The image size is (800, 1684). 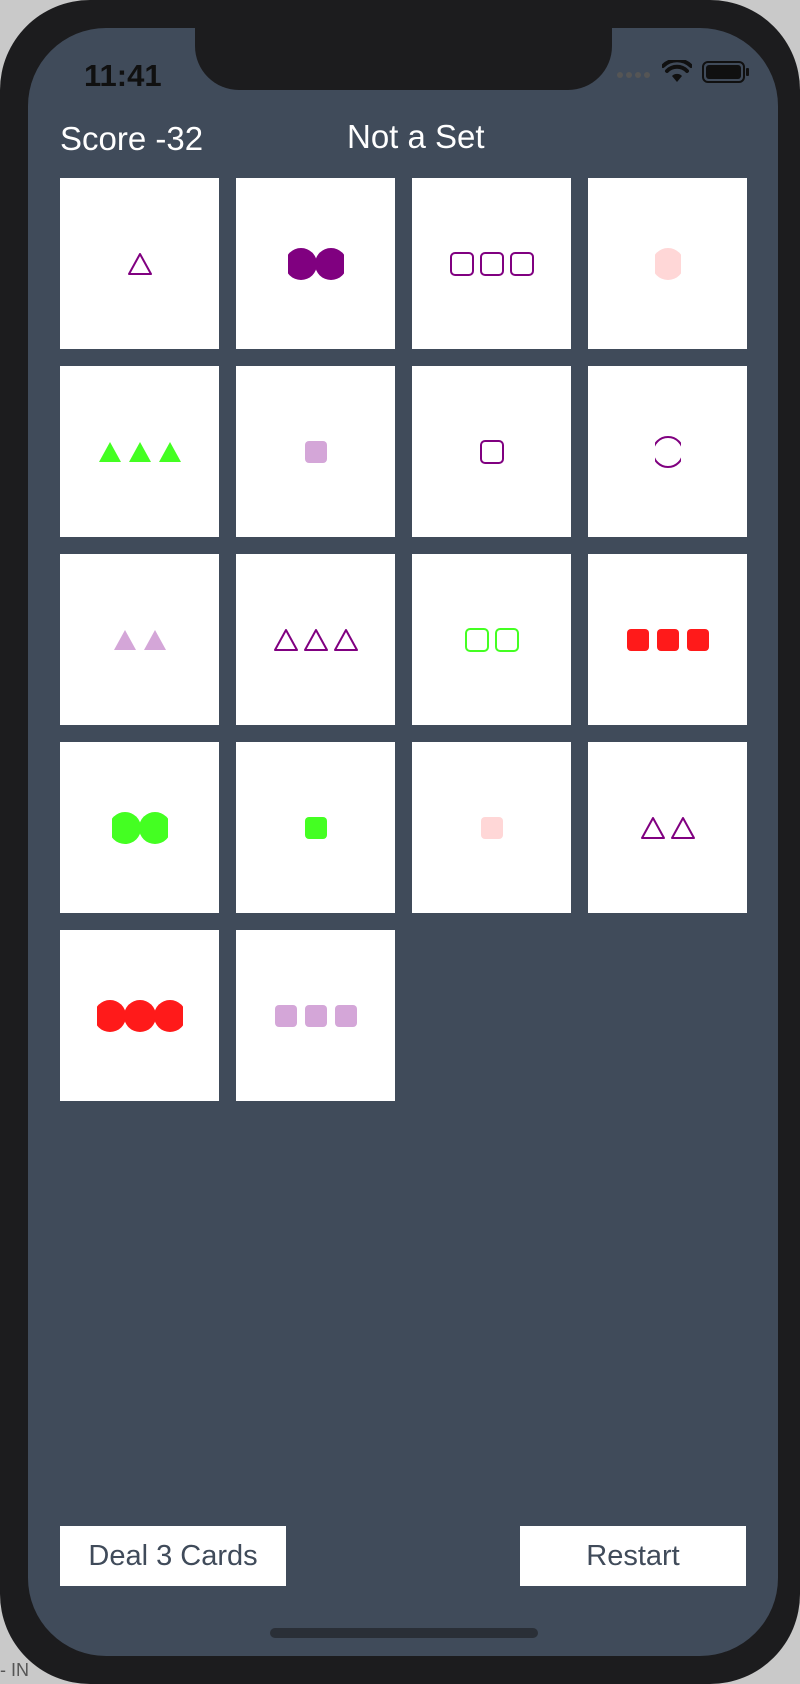 What do you see at coordinates (173, 1556) in the screenshot?
I see `deal-three-cards-button: Deal 3 Cards` at bounding box center [173, 1556].